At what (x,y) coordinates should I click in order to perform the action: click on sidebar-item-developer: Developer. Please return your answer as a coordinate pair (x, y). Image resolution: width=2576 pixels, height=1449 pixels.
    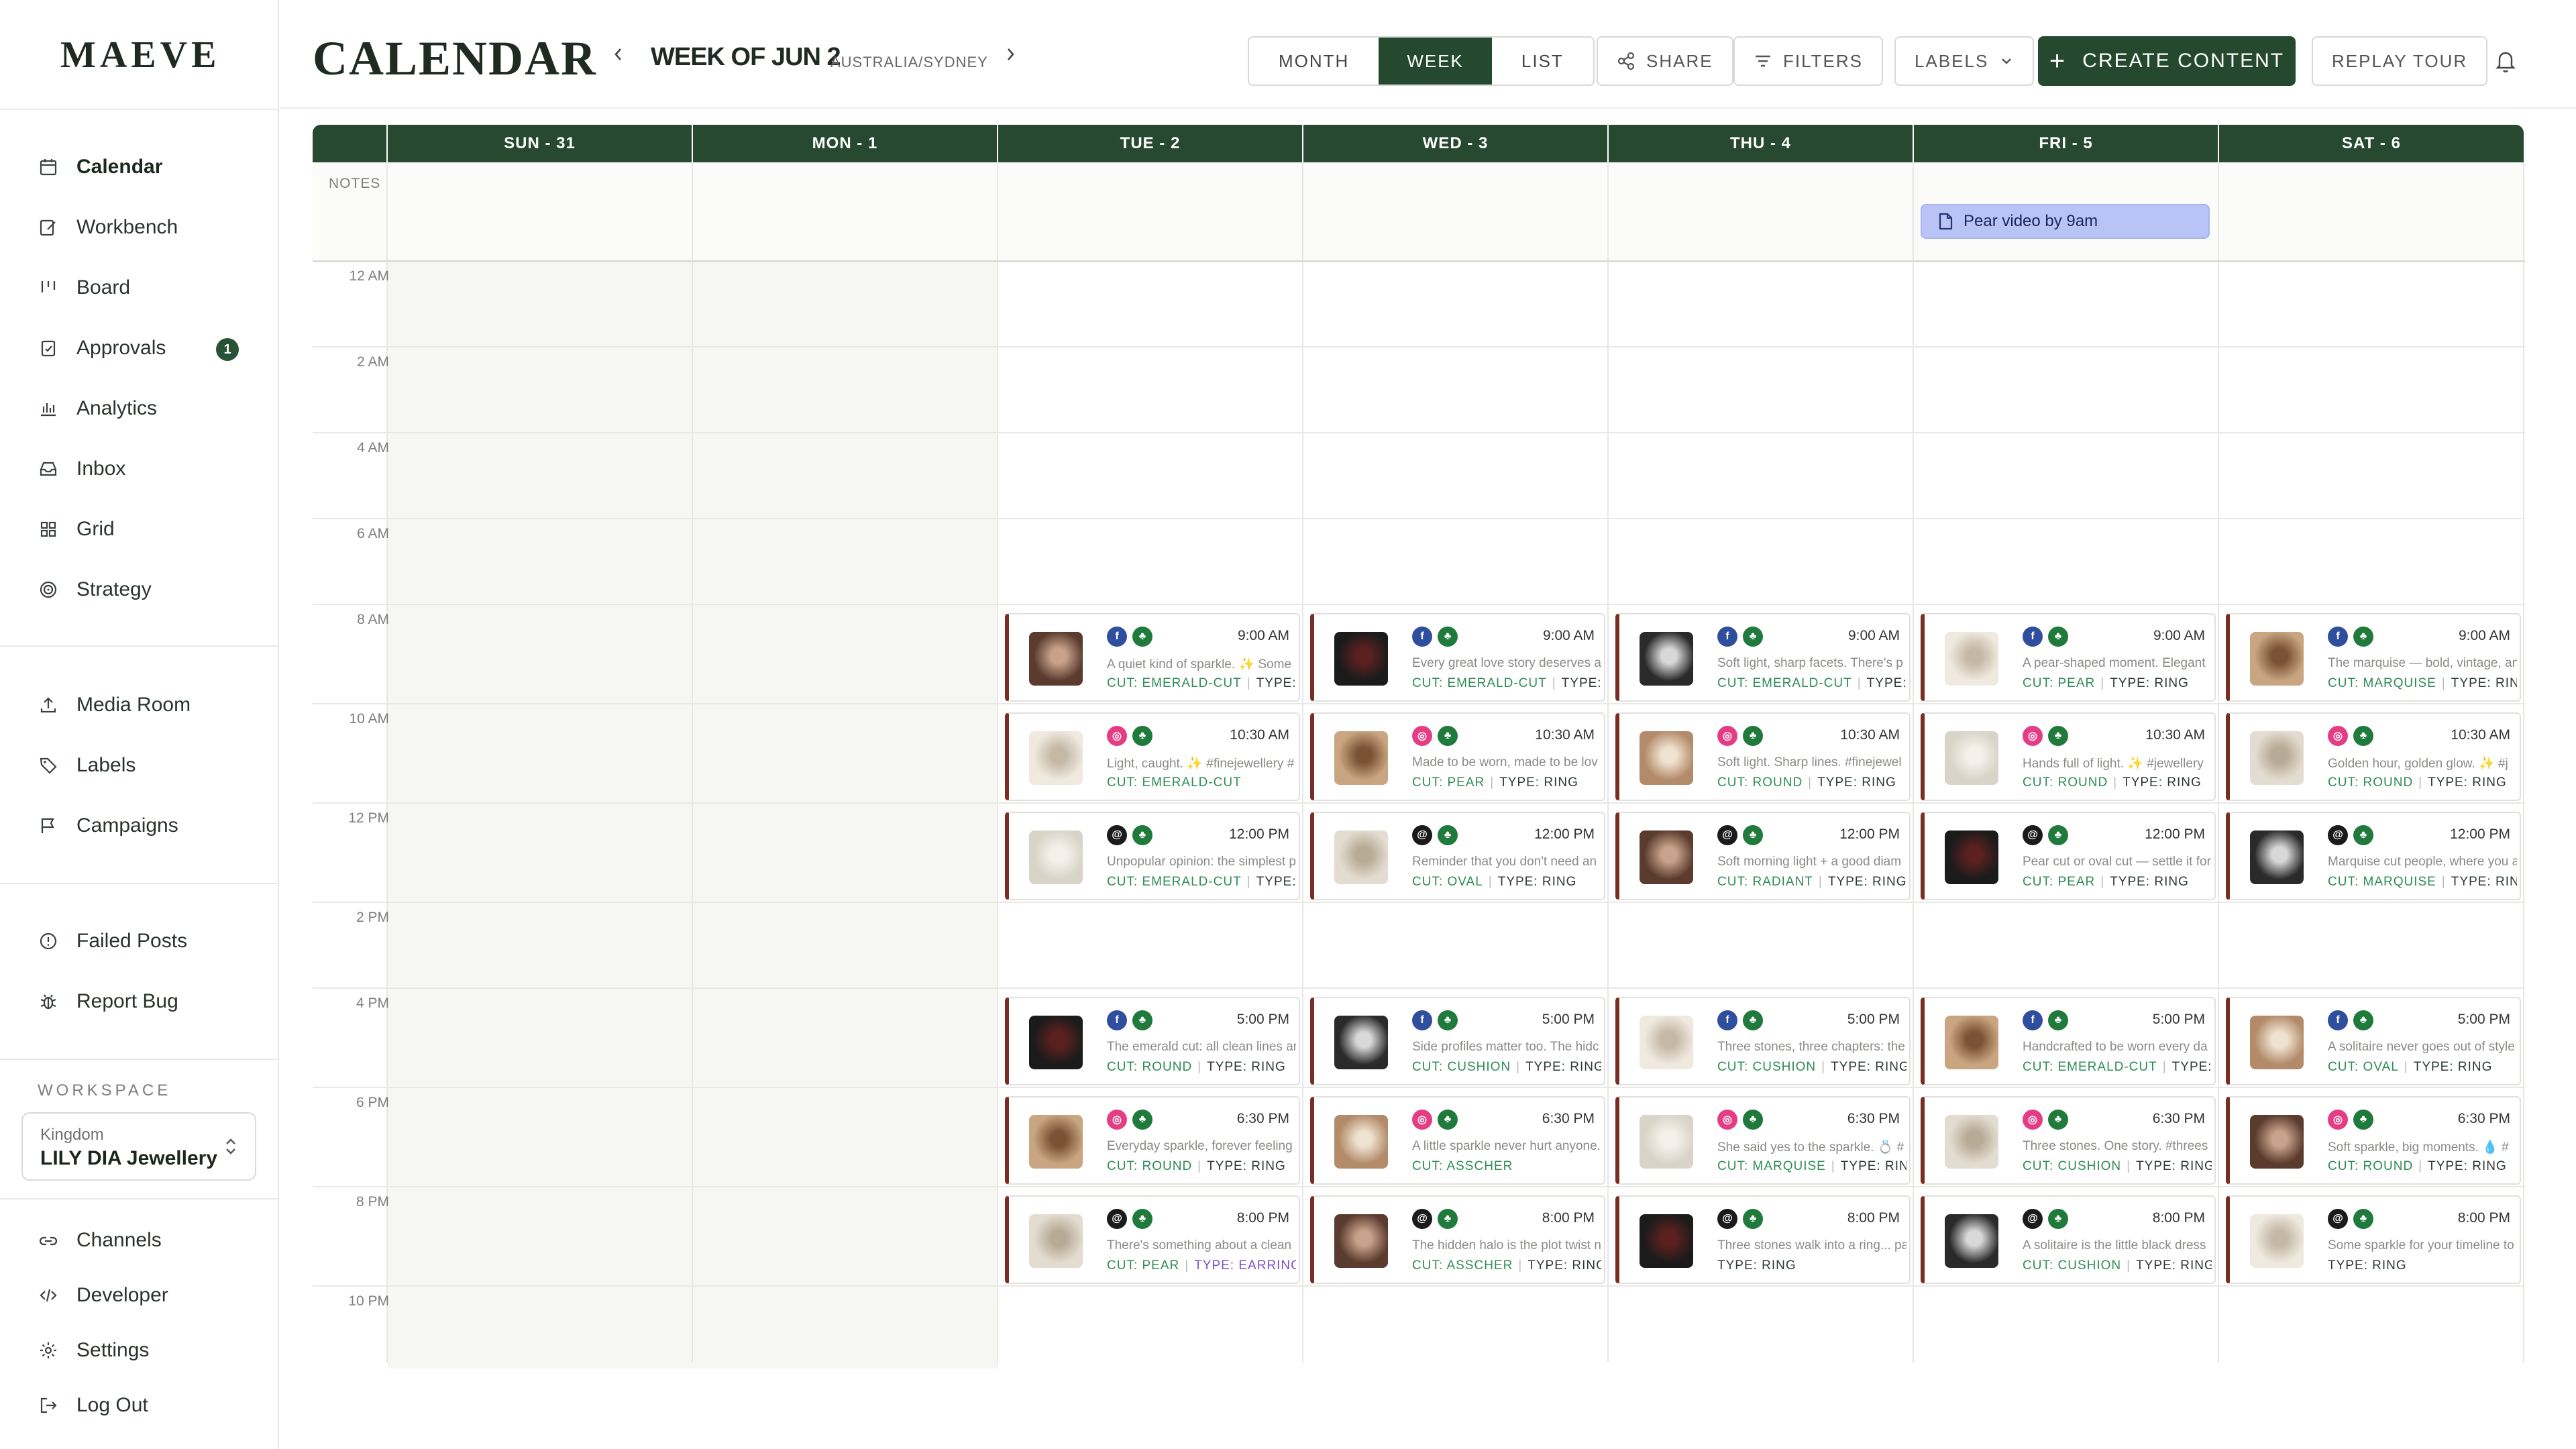
    Looking at the image, I should click on (139, 1295).